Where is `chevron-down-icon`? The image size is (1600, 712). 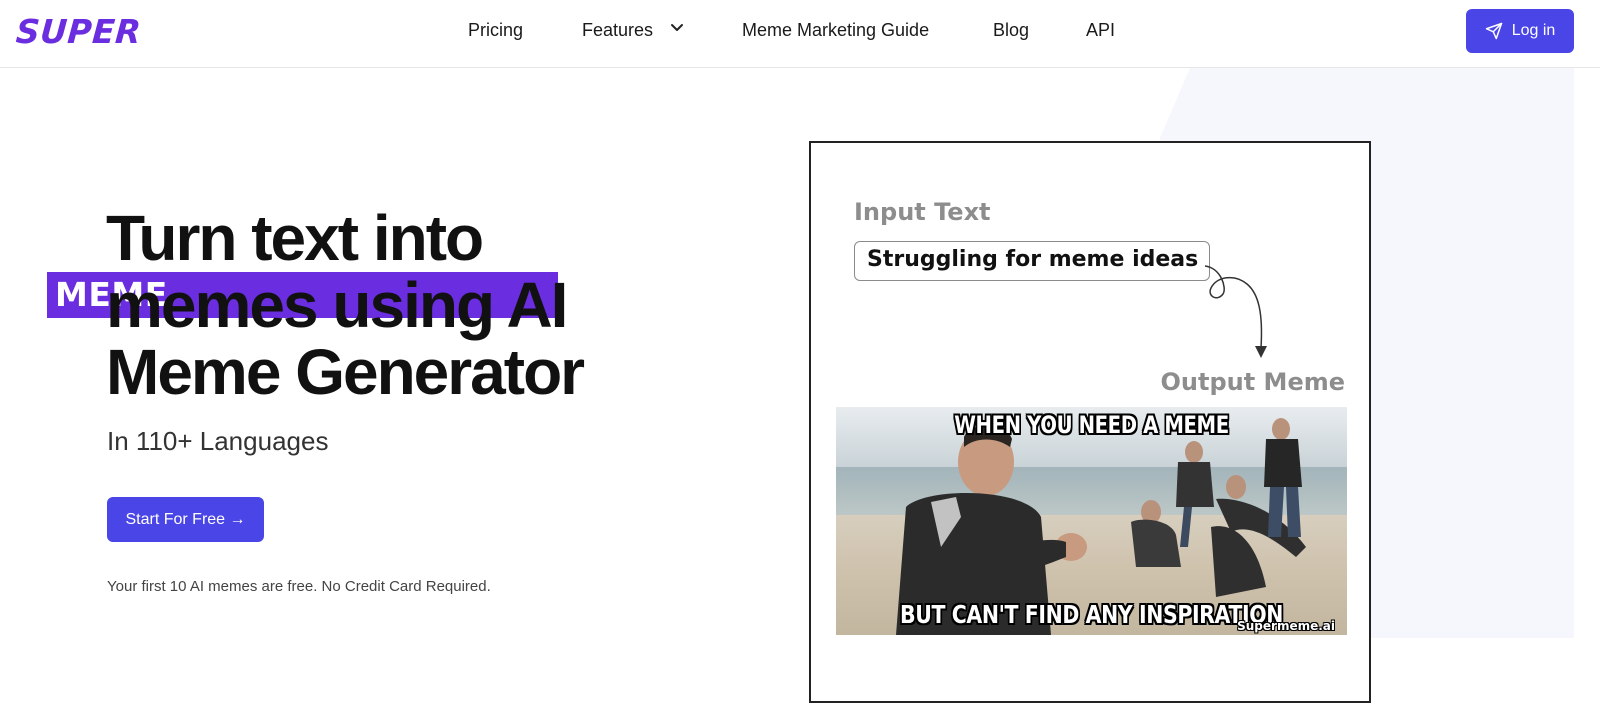 chevron-down-icon is located at coordinates (677, 28).